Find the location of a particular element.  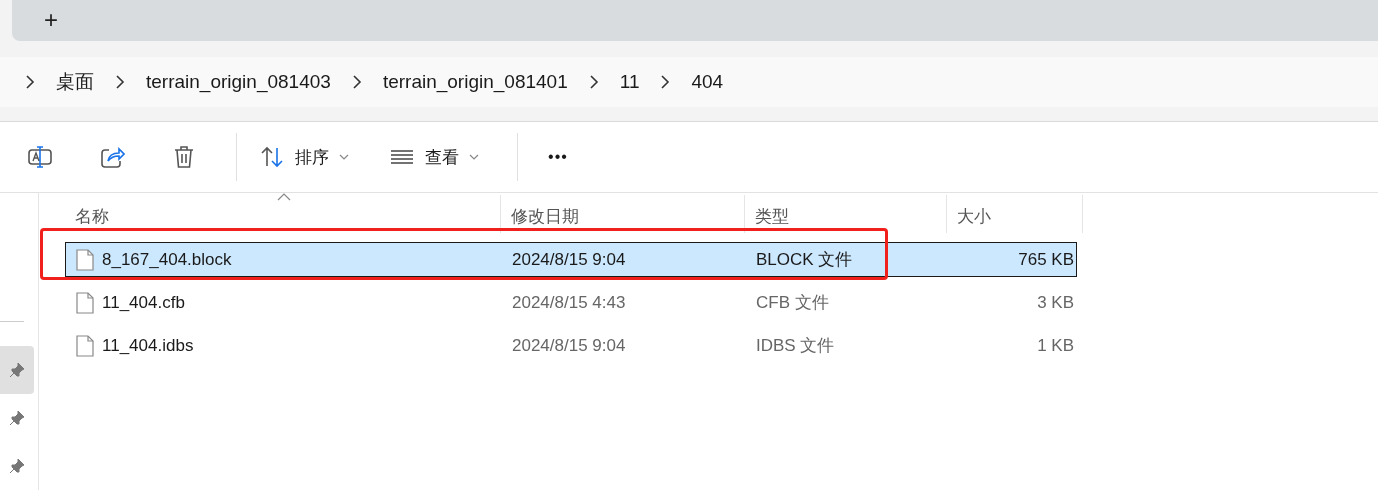

sort-menu-button: 排序 is located at coordinates (304, 157).